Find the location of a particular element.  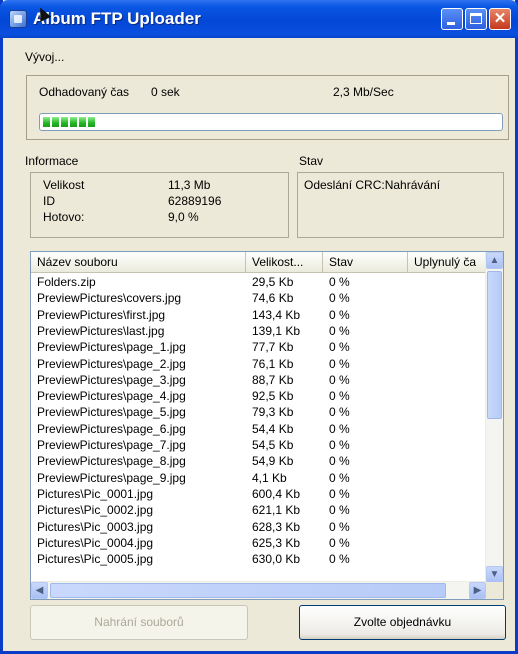

cell-size: 625,3 Kb is located at coordinates (276, 542).